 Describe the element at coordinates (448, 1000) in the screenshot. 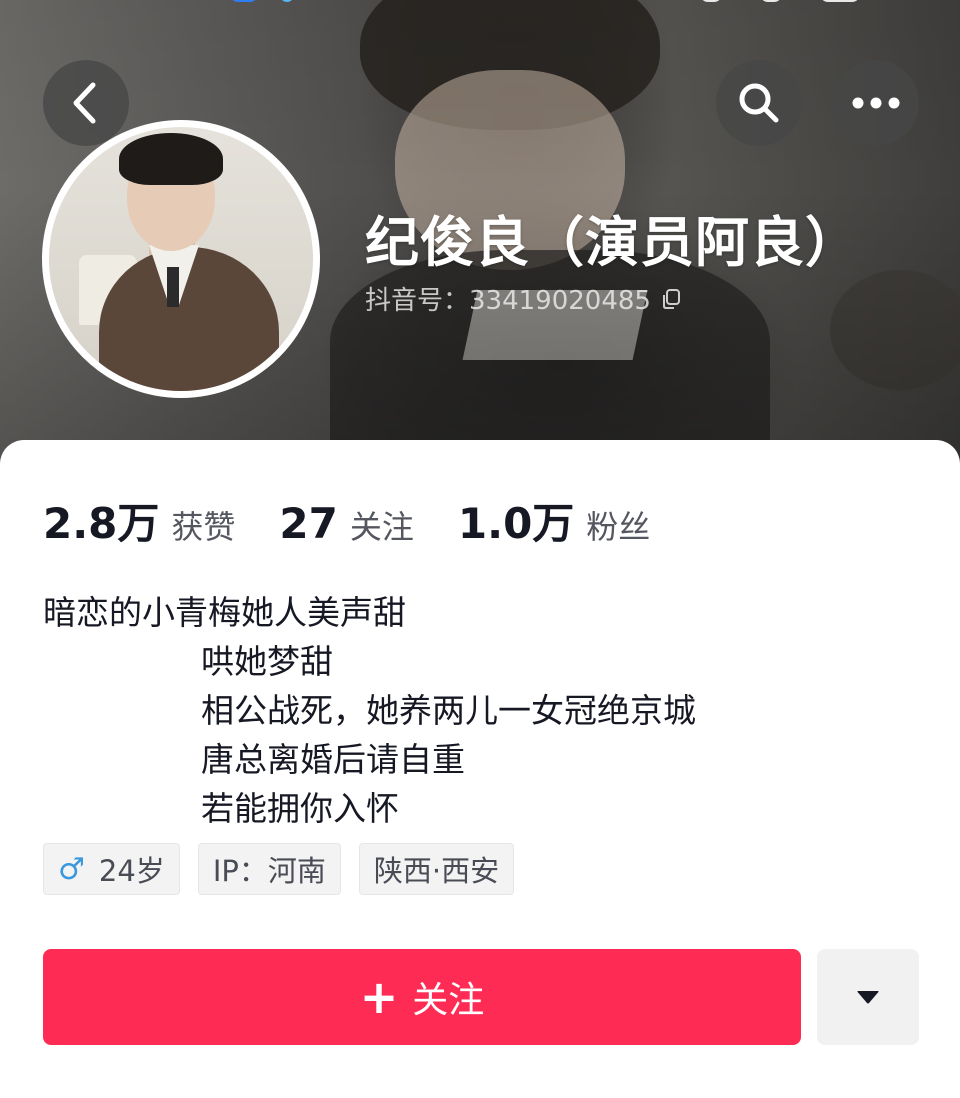

I see `follow-button-label: 关注` at that location.